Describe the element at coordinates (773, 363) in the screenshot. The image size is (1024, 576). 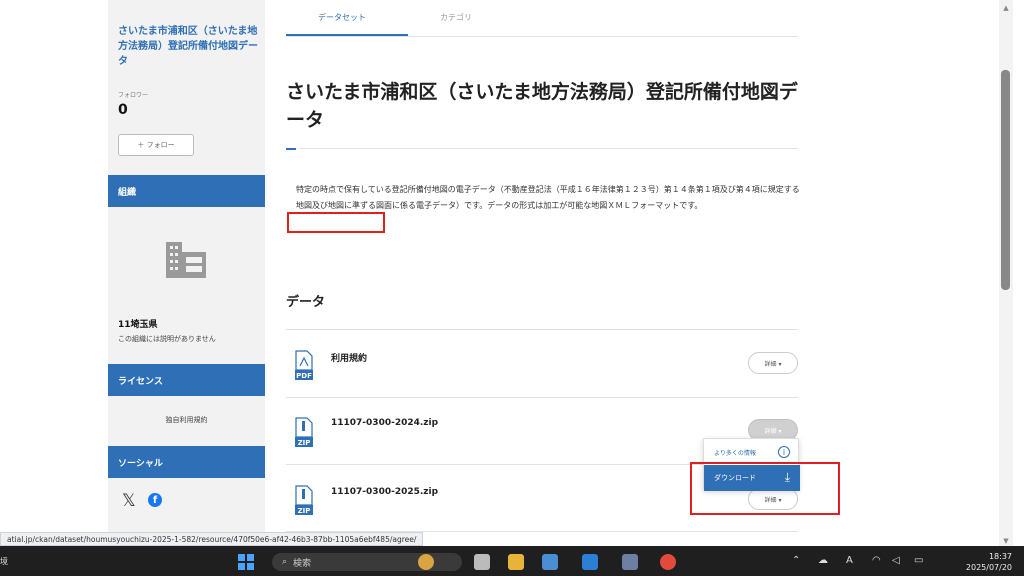
I see `detail-button: 詳細 ▾` at that location.